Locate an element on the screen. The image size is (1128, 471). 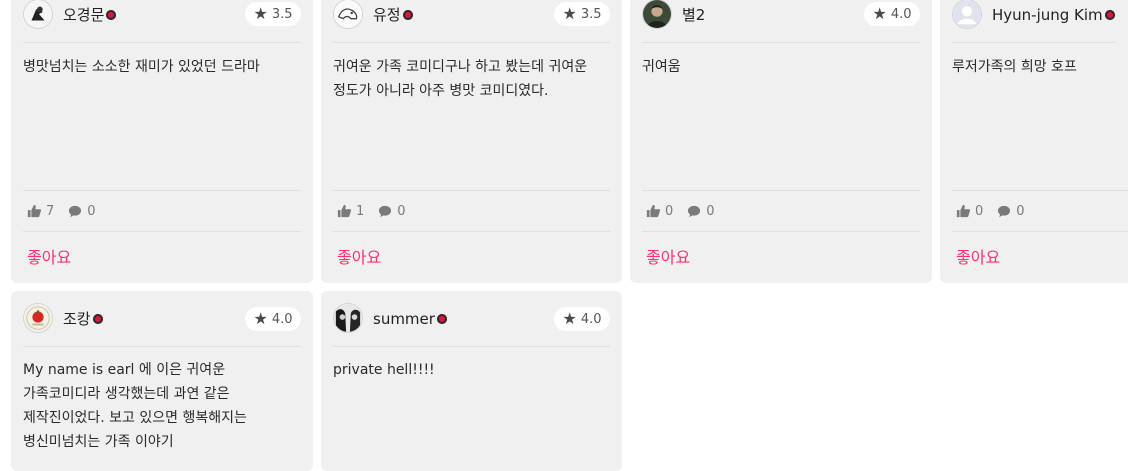
review-text: 루저가족의 희망 호프 is located at coordinates (1034, 67).